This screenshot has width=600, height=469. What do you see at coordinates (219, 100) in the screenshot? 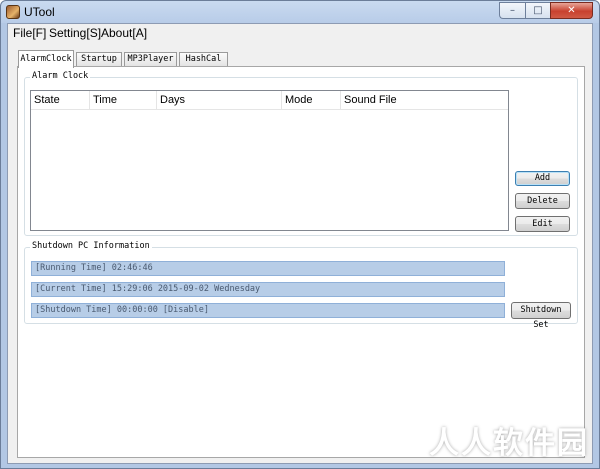
I see `column-days: Days` at bounding box center [219, 100].